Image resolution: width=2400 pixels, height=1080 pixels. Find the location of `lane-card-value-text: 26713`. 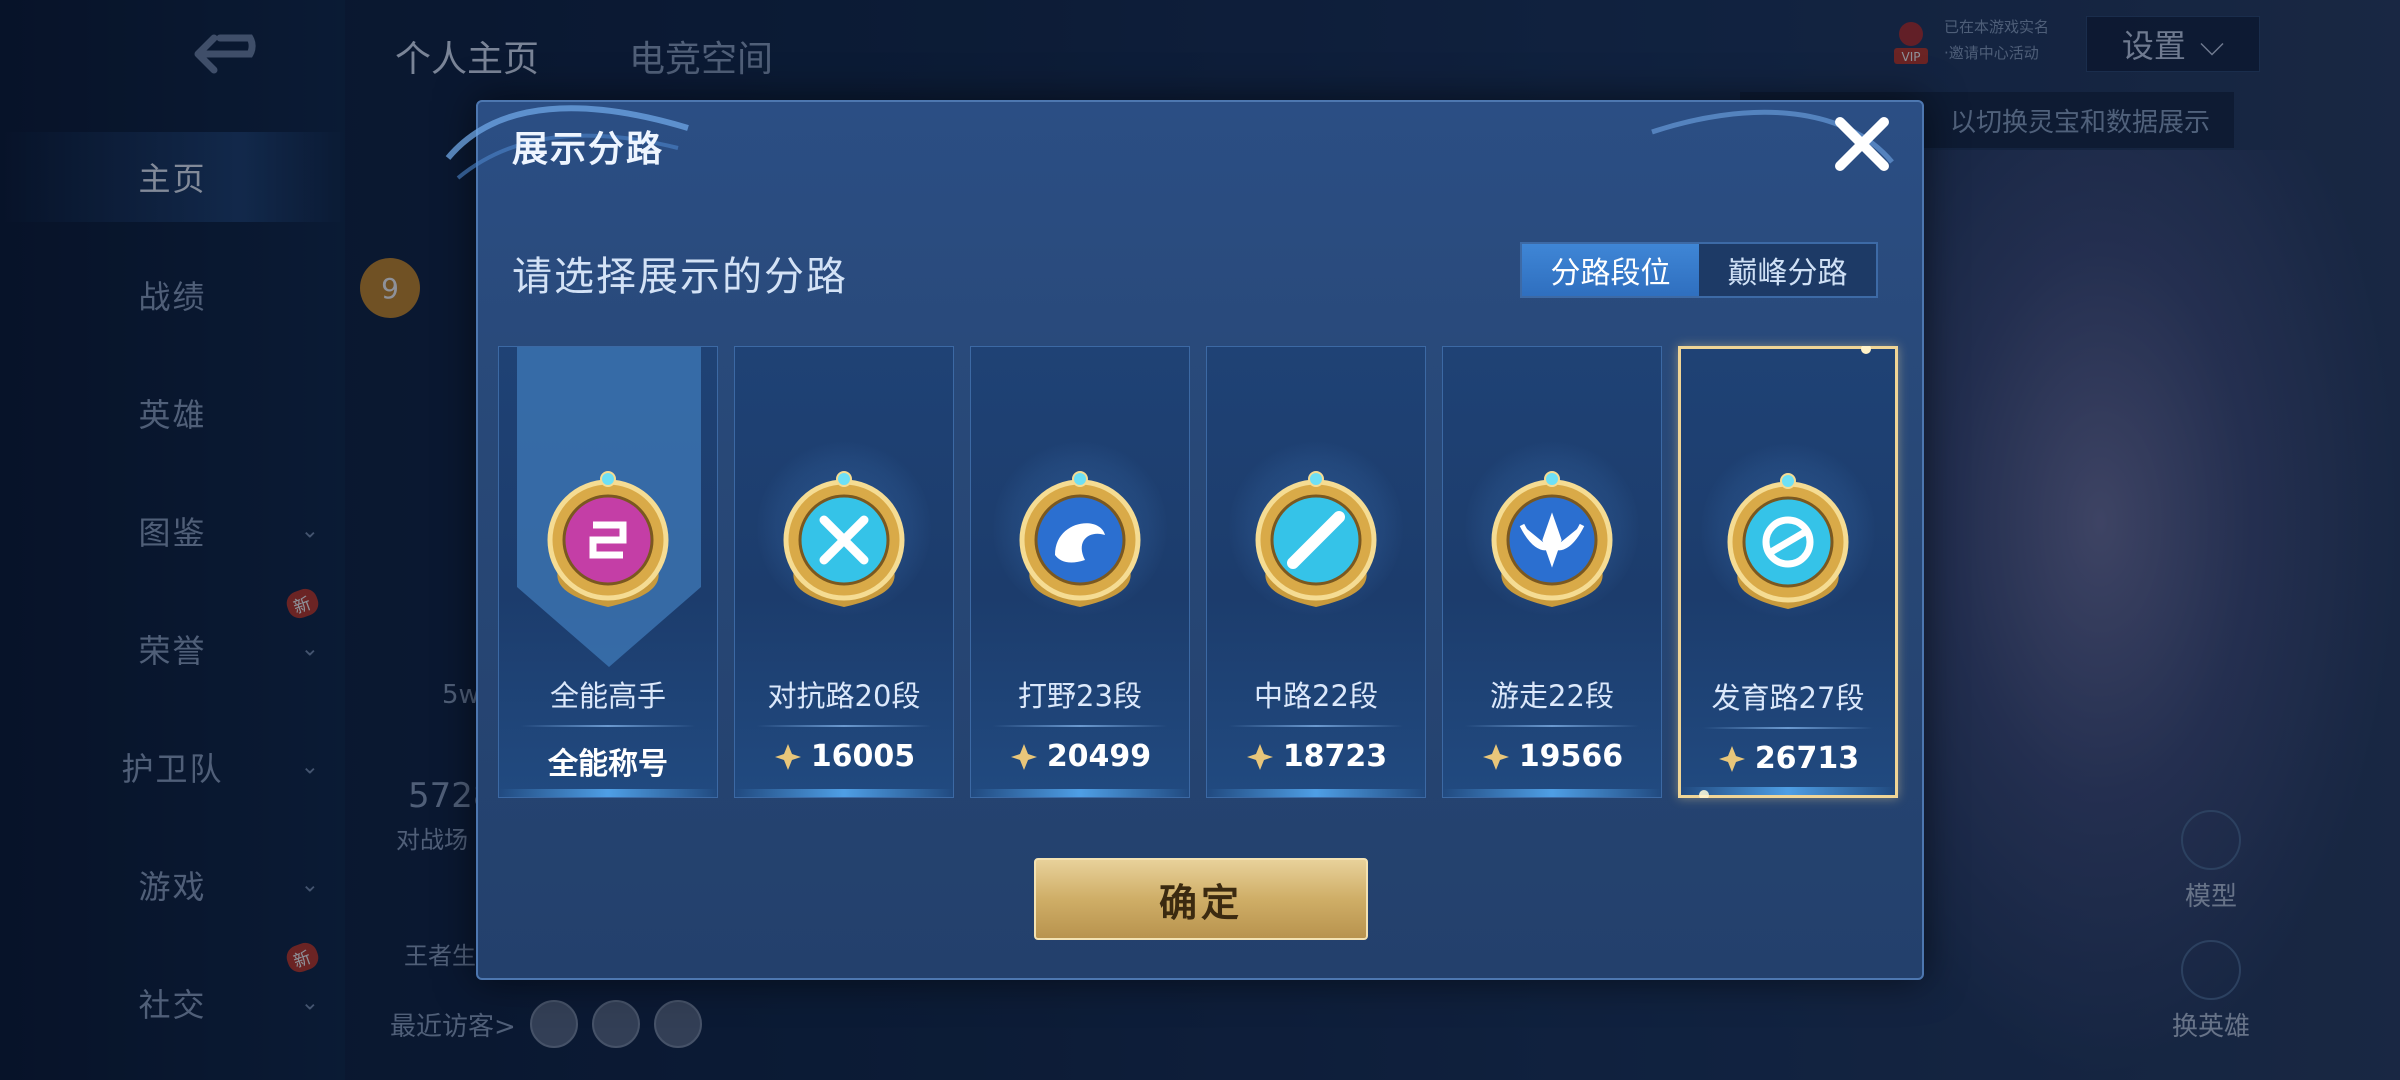

lane-card-value-text: 26713 is located at coordinates (1807, 758).